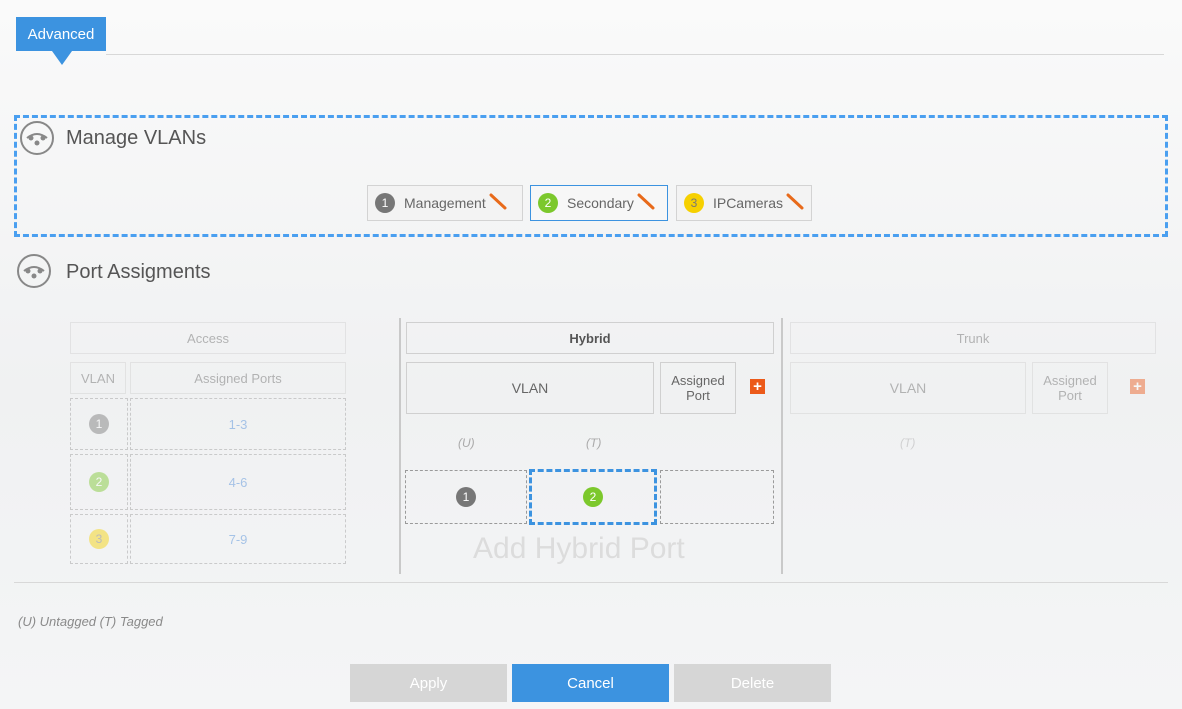 Image resolution: width=1182 pixels, height=709 pixels. I want to click on tab-divider, so click(635, 54).